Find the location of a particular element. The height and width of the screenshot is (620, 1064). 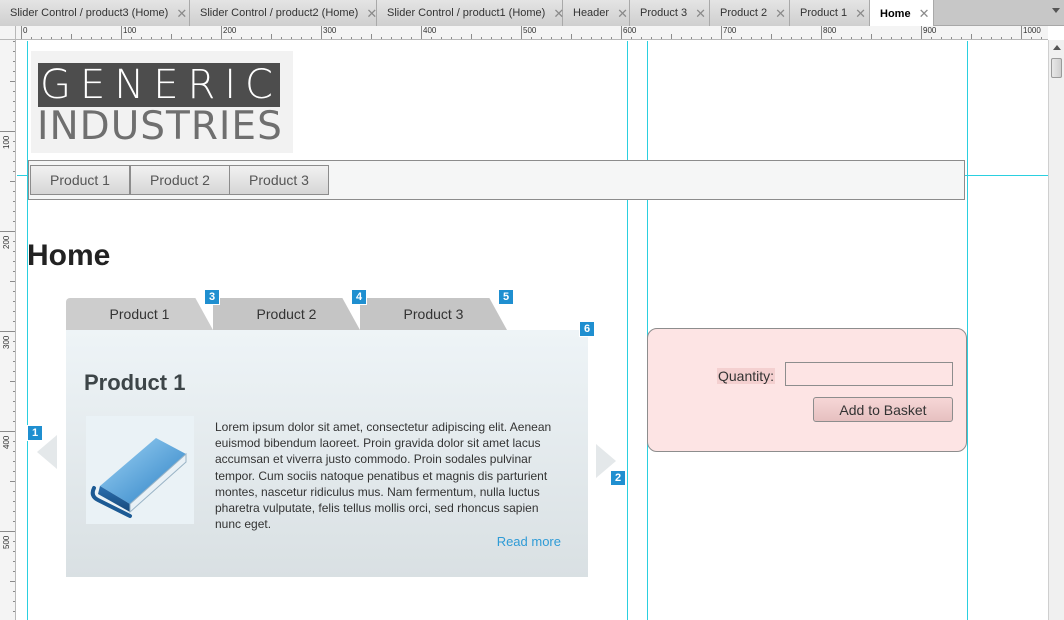

scrollbar-thumb is located at coordinates (1056, 68).